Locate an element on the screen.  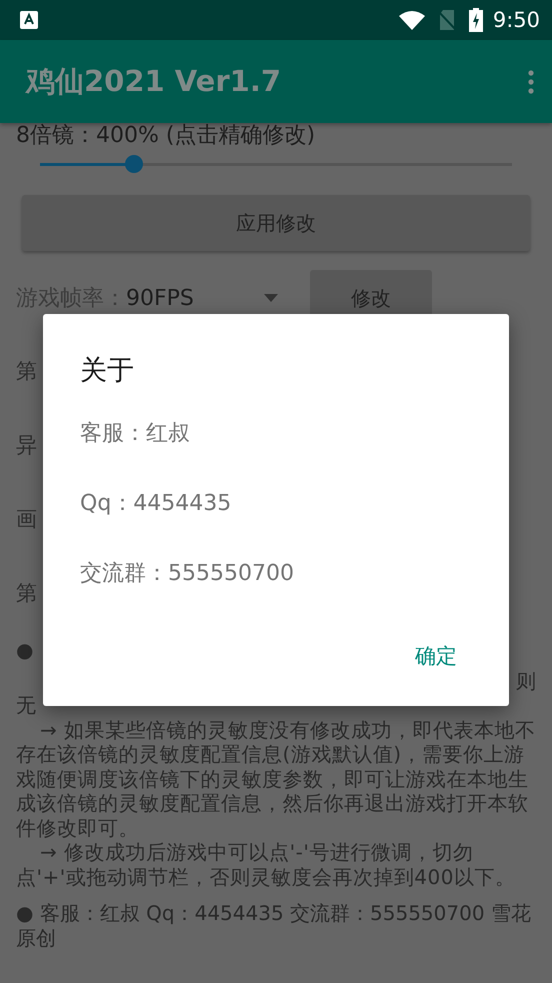
slider-thumb is located at coordinates (134, 164).